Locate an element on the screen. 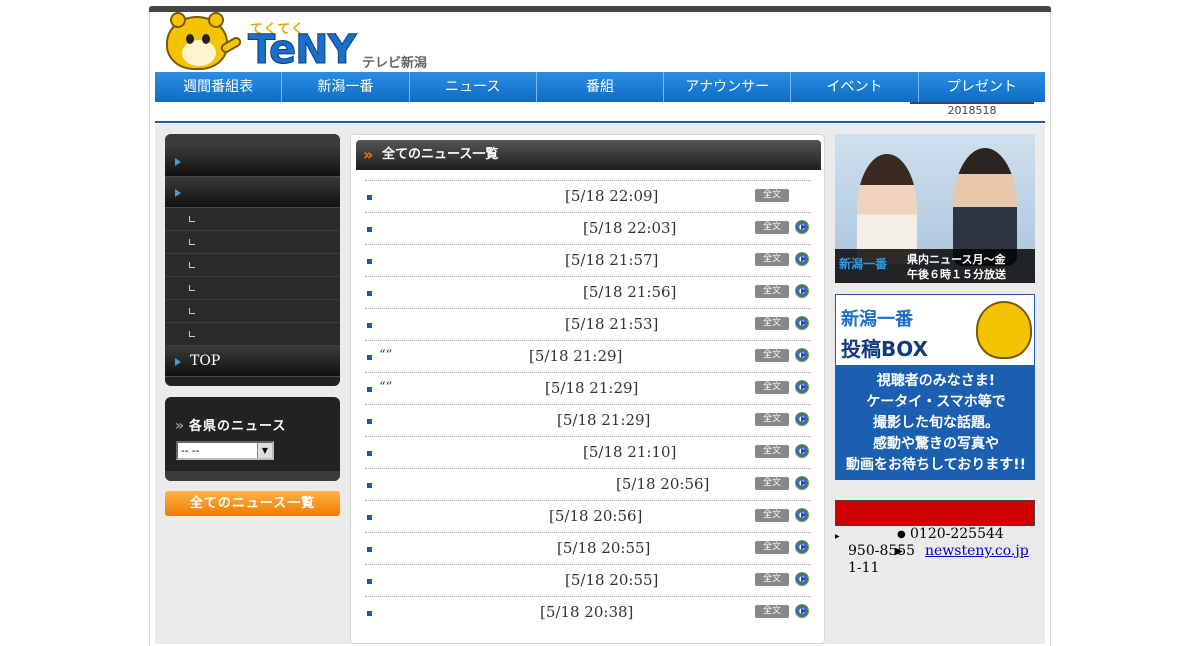 This screenshot has width=1200, height=646. news-timestamp: [5/18 20:55] is located at coordinates (604, 548).